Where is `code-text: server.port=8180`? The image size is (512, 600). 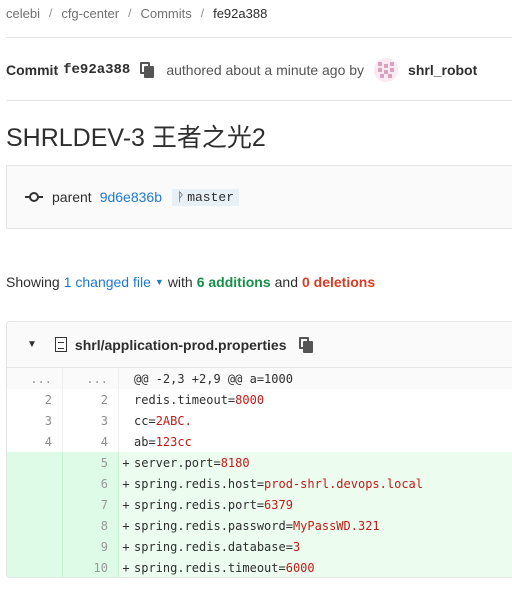
code-text: server.port=8180 is located at coordinates (191, 463).